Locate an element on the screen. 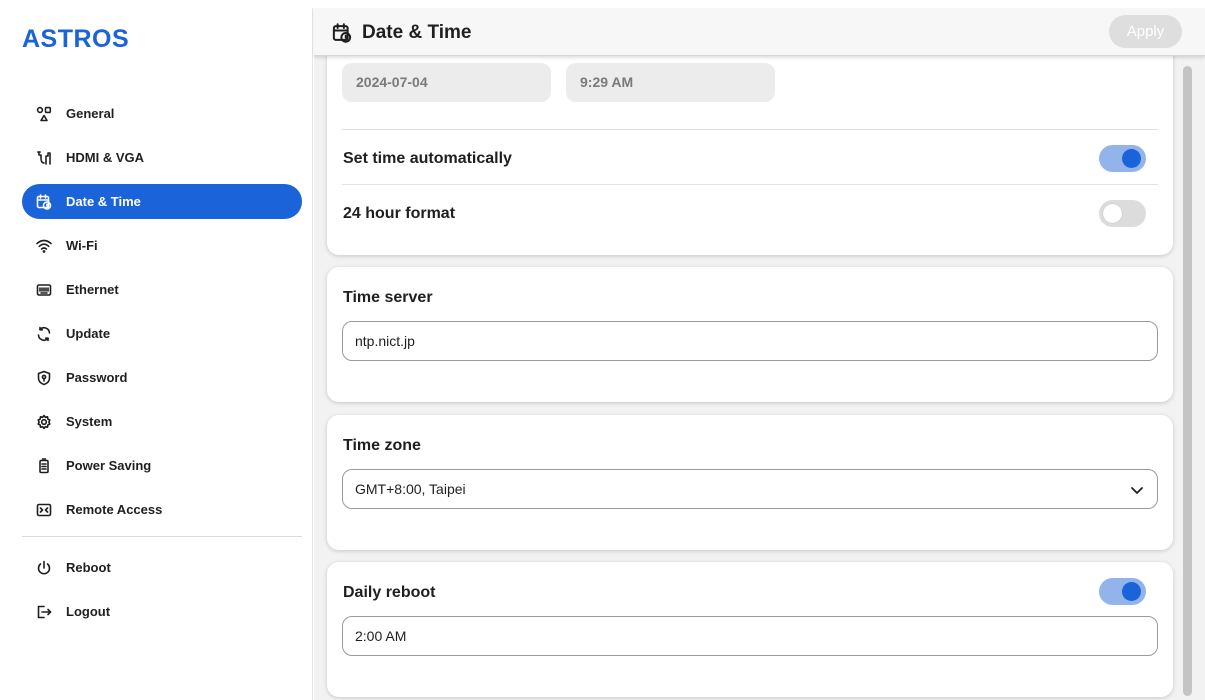 This screenshot has height=700, width=1205. sidebar-item-wifi: Wi-Fi is located at coordinates (162, 245).